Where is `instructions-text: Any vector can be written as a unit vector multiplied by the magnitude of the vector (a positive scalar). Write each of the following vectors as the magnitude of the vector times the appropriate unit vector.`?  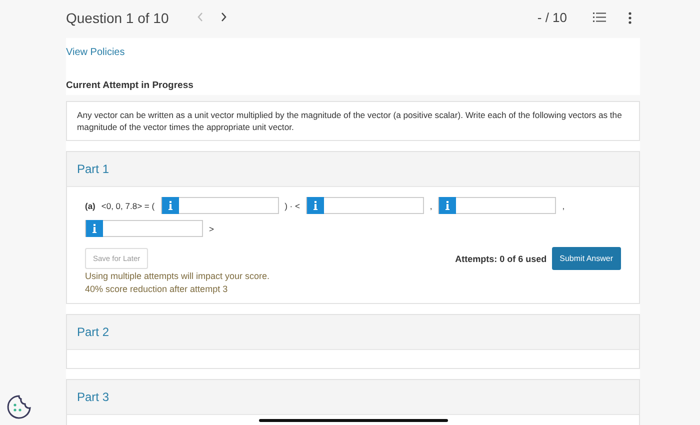 instructions-text: Any vector can be written as a unit vector multiplied by the magnitude of the vector (a positive scalar). Write each of the following vectors as the magnitude of the vector times the appropriate unit vector. is located at coordinates (353, 121).